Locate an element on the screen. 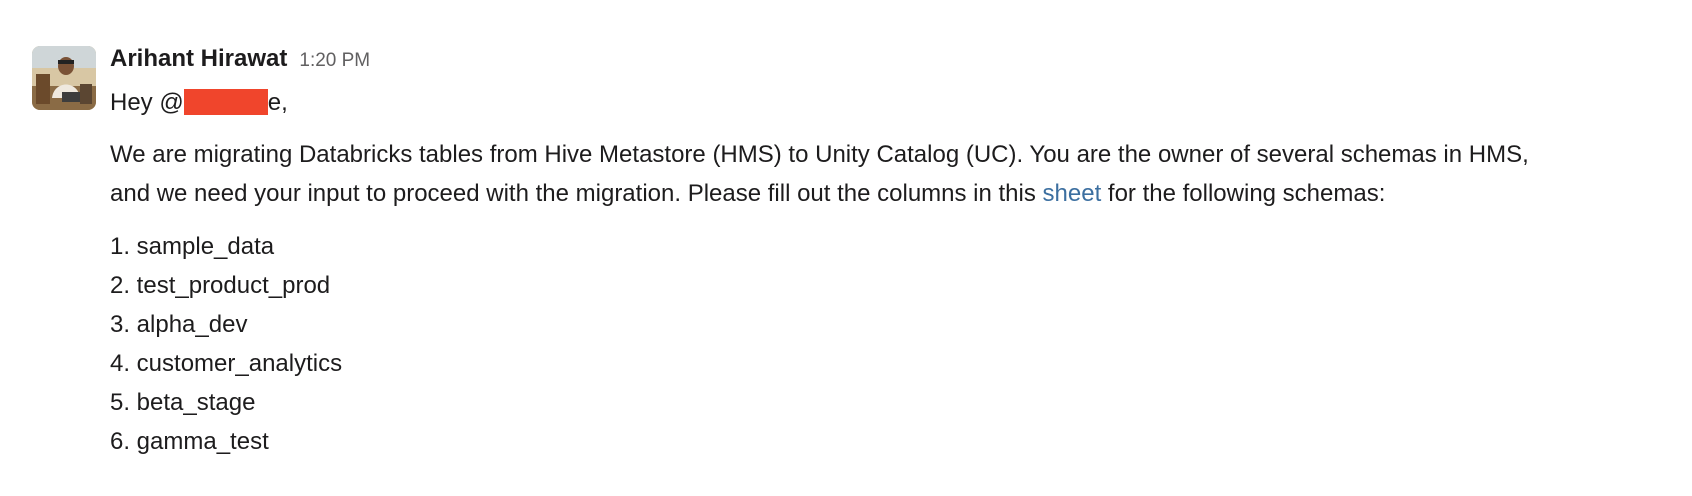  user-avatar-photo-icon is located at coordinates (64, 78).